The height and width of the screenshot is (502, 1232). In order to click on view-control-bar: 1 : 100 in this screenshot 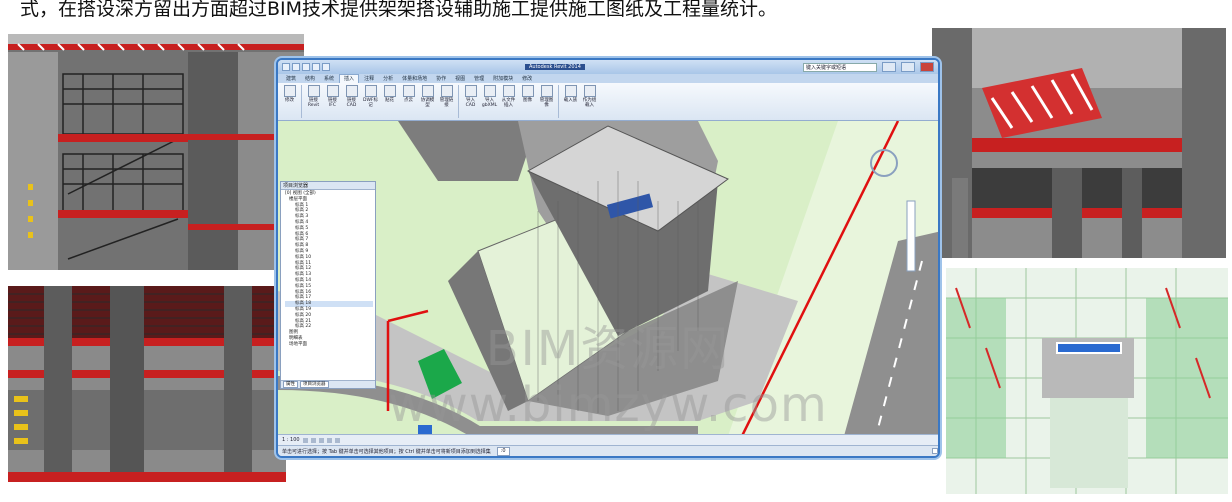, I will do `click(608, 439)`.